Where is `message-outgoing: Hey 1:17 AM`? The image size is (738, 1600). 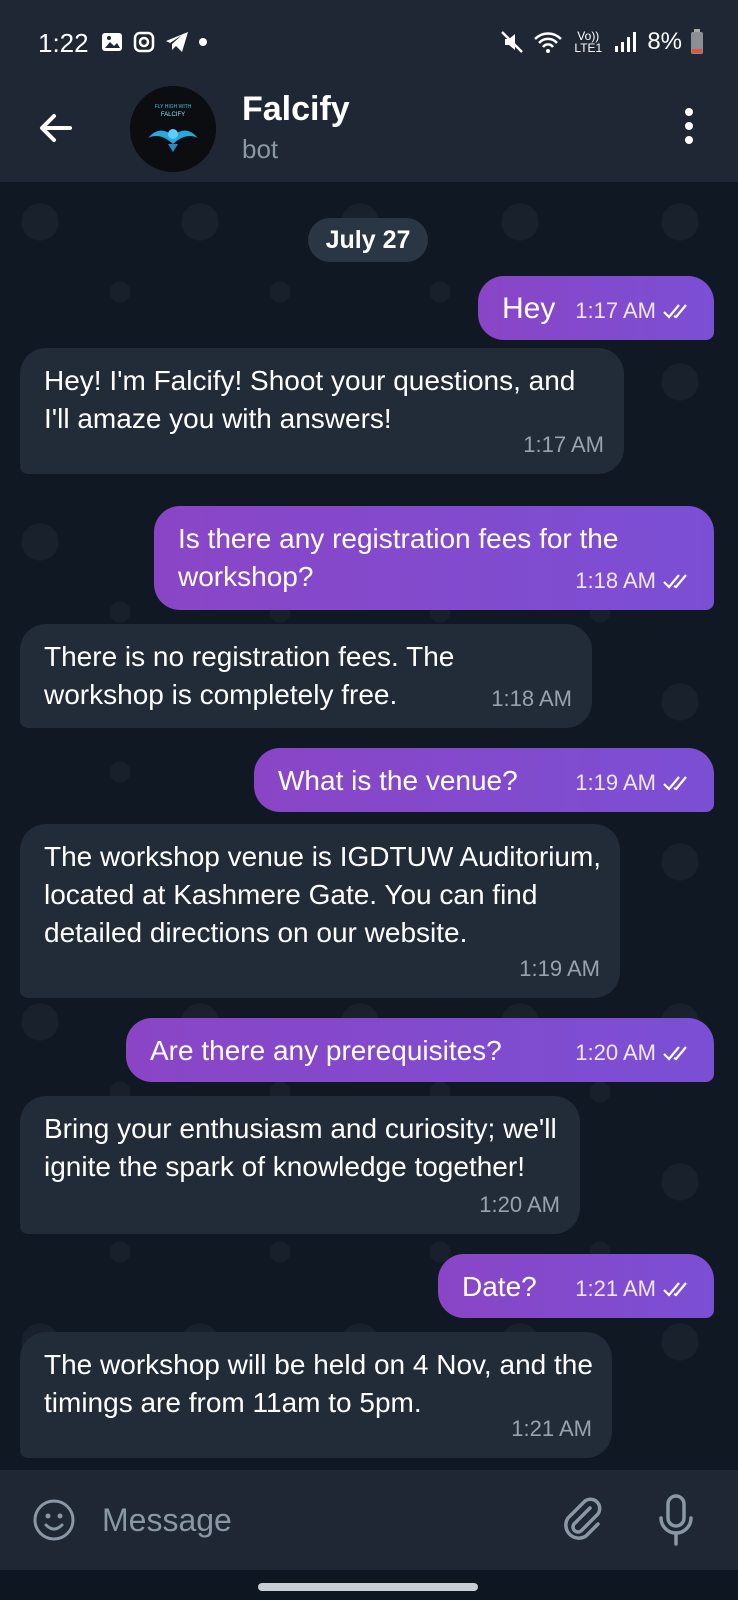
message-outgoing: Hey 1:17 AM is located at coordinates (596, 308).